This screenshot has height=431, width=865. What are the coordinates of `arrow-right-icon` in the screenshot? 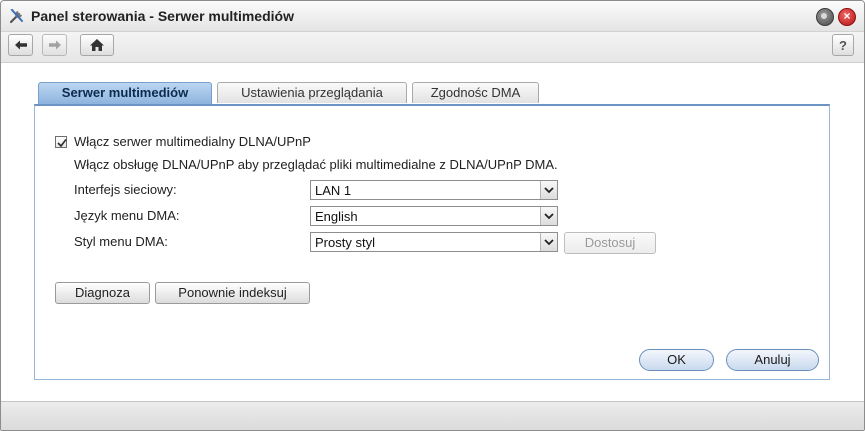 It's located at (54, 45).